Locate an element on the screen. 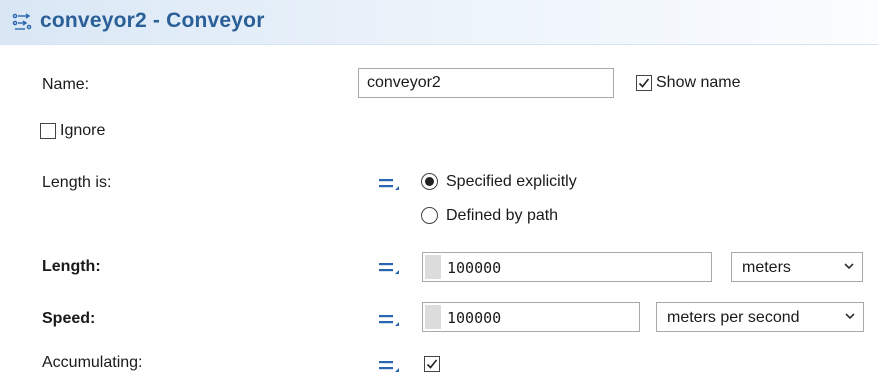  accumulating-checkbox is located at coordinates (432, 364).